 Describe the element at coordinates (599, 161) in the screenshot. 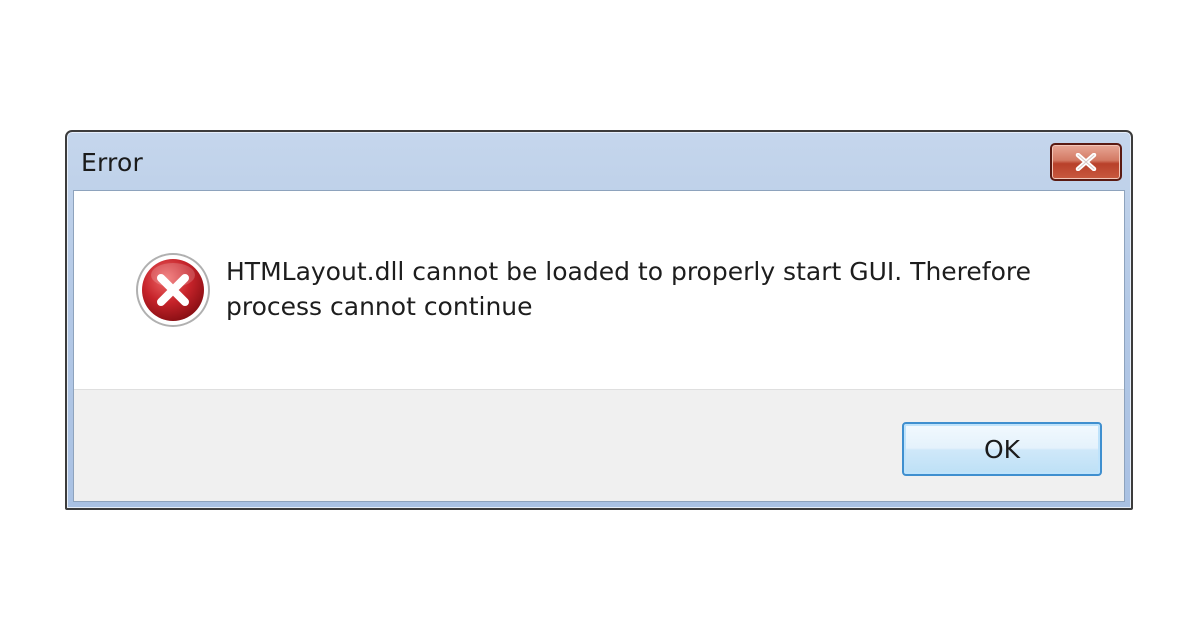

I see `title-bar: Error` at that location.